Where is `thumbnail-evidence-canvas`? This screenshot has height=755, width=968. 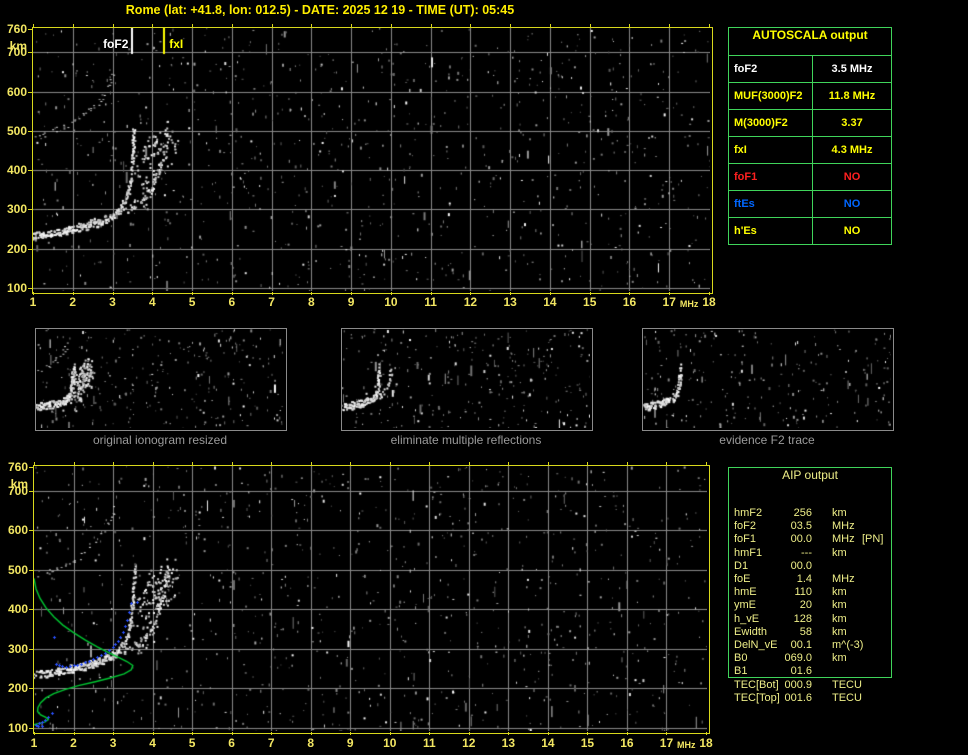 thumbnail-evidence-canvas is located at coordinates (767, 378).